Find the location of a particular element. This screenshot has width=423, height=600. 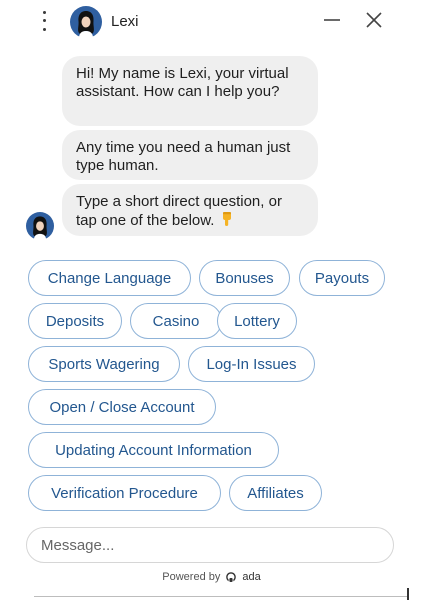

quick-reply-updating-account-information: Updating Account Information is located at coordinates (153, 450).